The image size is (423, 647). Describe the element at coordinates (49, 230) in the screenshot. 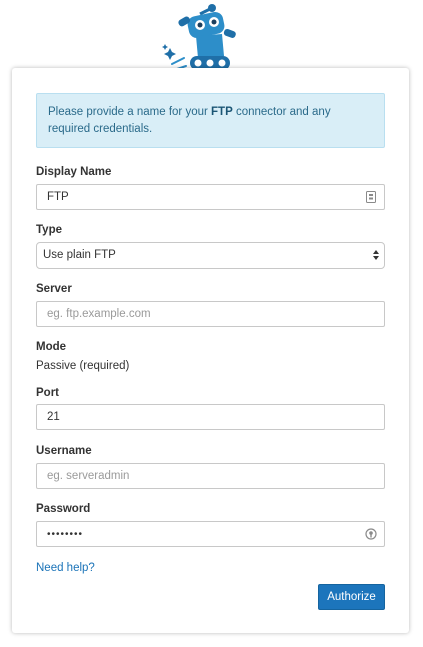

I see `type-label: Type` at that location.